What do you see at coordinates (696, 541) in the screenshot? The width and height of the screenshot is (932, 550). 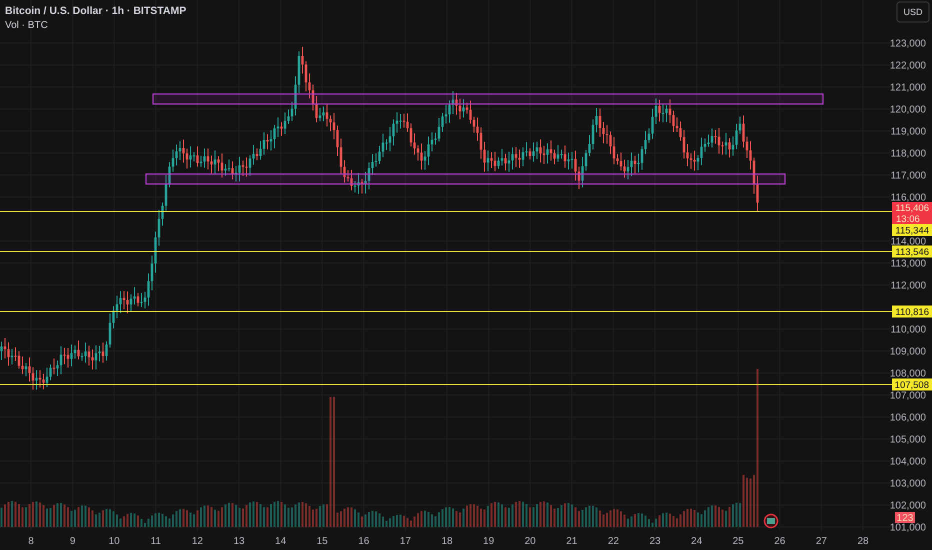 I see `time-axis-label: 24` at bounding box center [696, 541].